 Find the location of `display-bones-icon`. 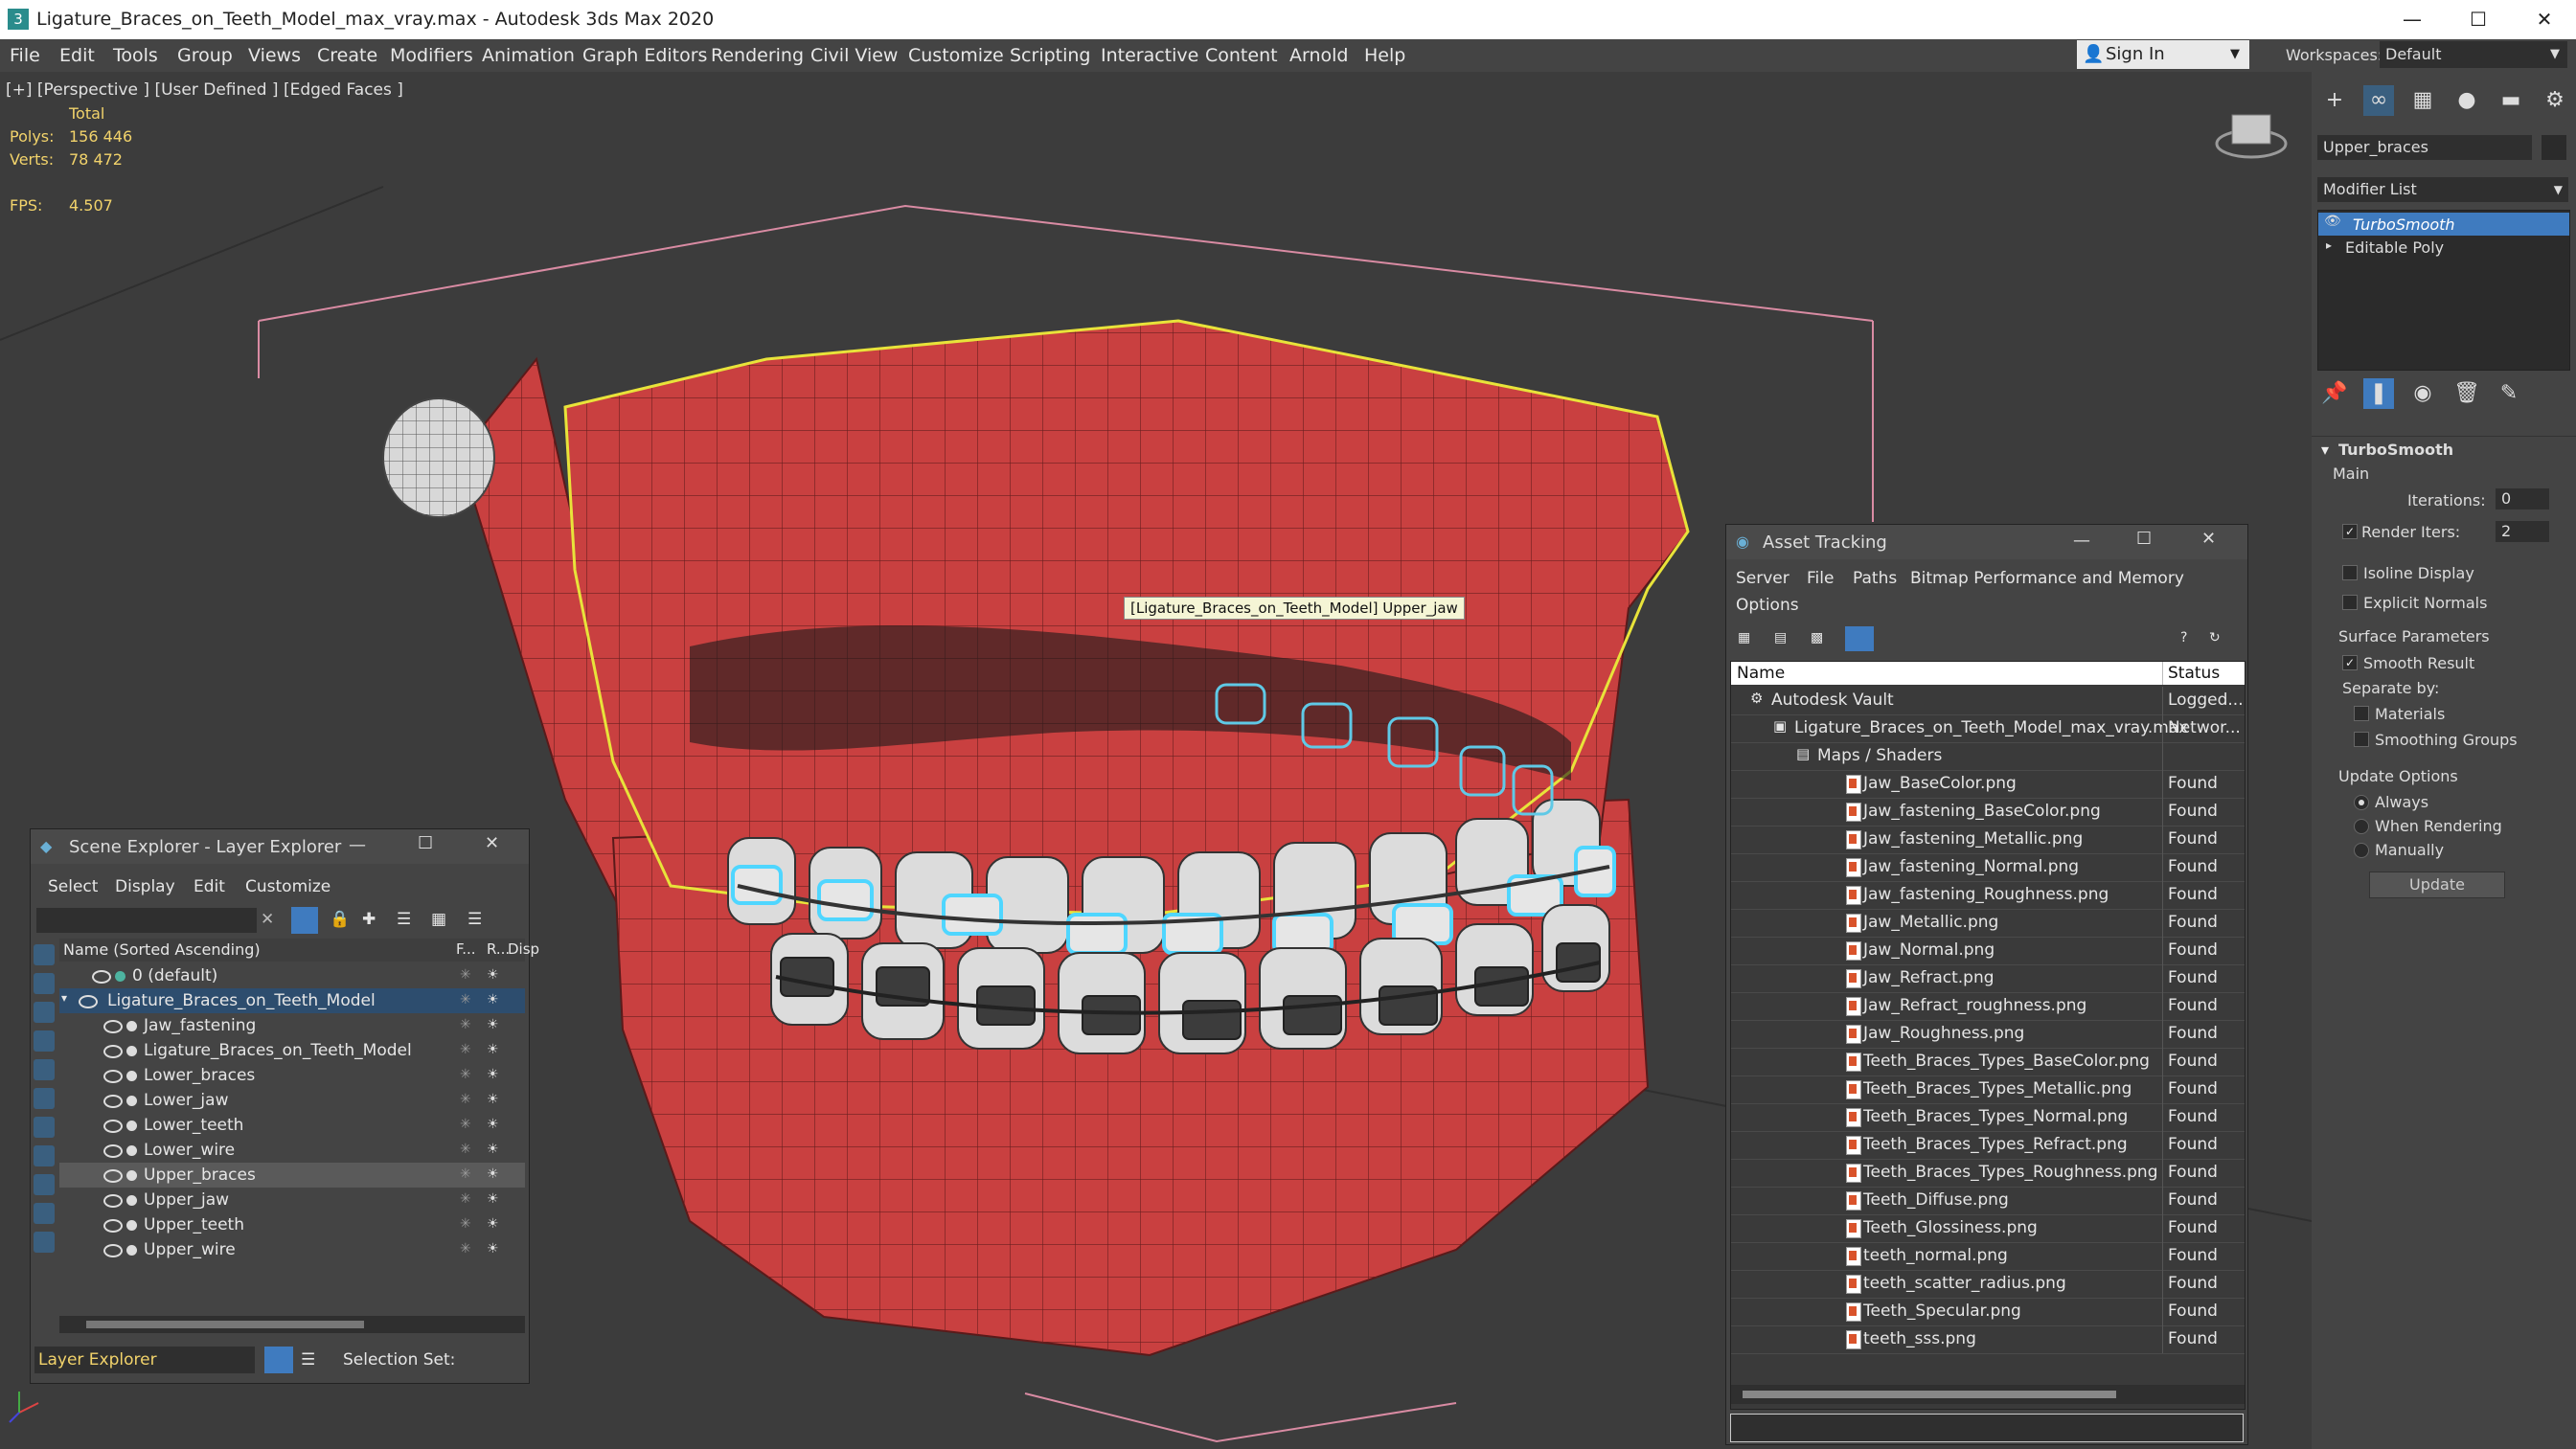

display-bones-icon is located at coordinates (44, 1184).